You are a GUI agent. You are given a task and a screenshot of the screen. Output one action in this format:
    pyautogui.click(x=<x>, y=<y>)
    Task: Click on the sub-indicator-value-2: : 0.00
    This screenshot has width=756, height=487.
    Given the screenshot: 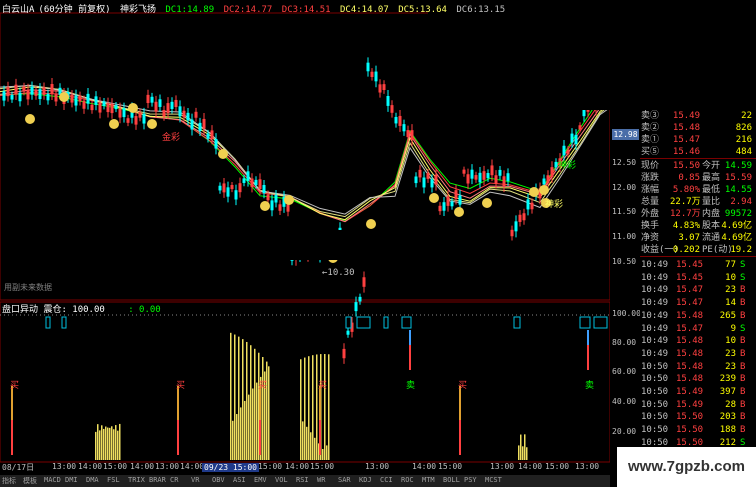 What is the action you would take?
    pyautogui.click(x=144, y=310)
    